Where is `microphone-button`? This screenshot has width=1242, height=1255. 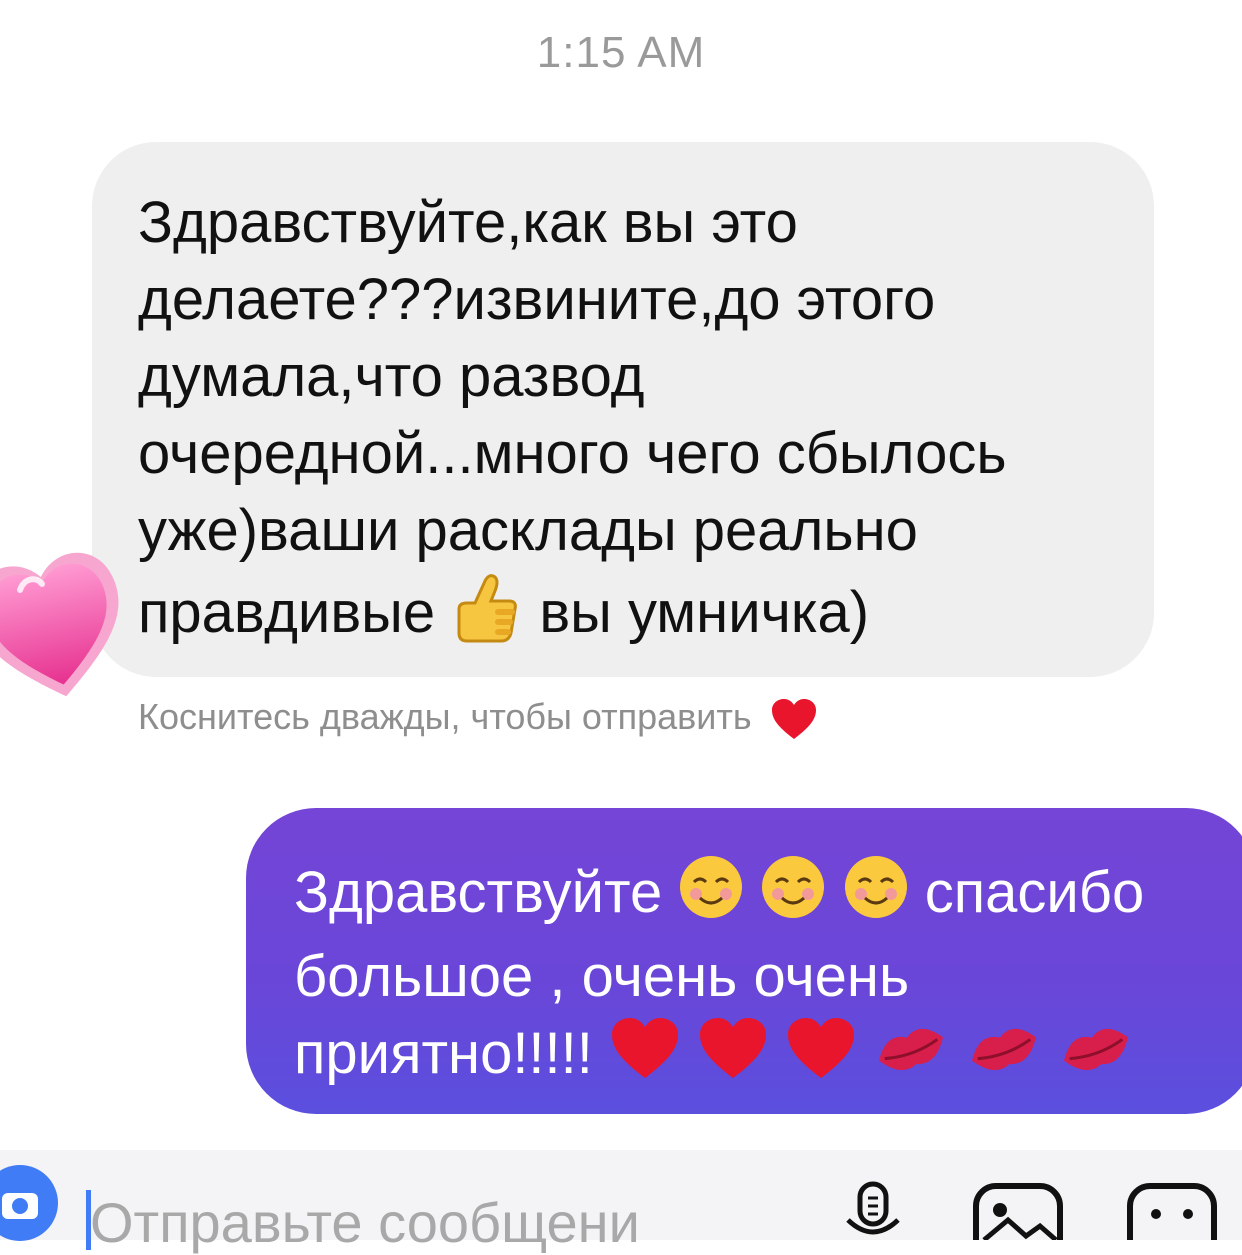
microphone-button is located at coordinates (873, 1212).